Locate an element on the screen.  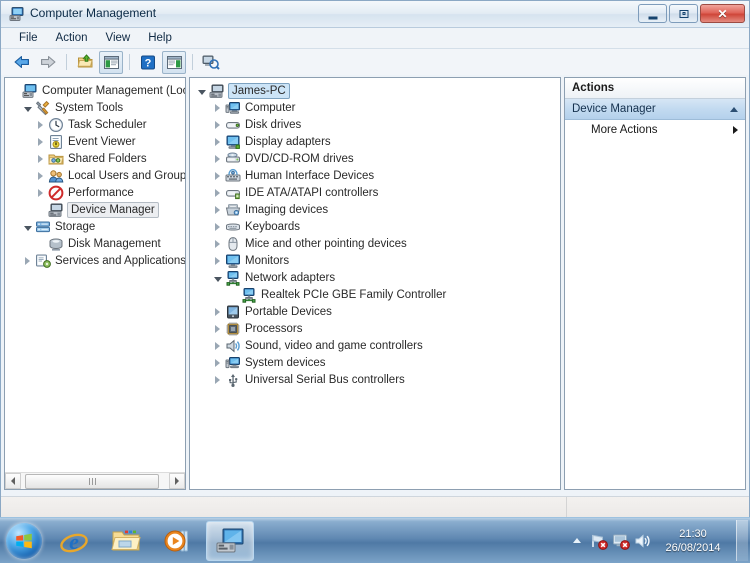
tree-node: Shared Folders is located at coordinates (95, 158).